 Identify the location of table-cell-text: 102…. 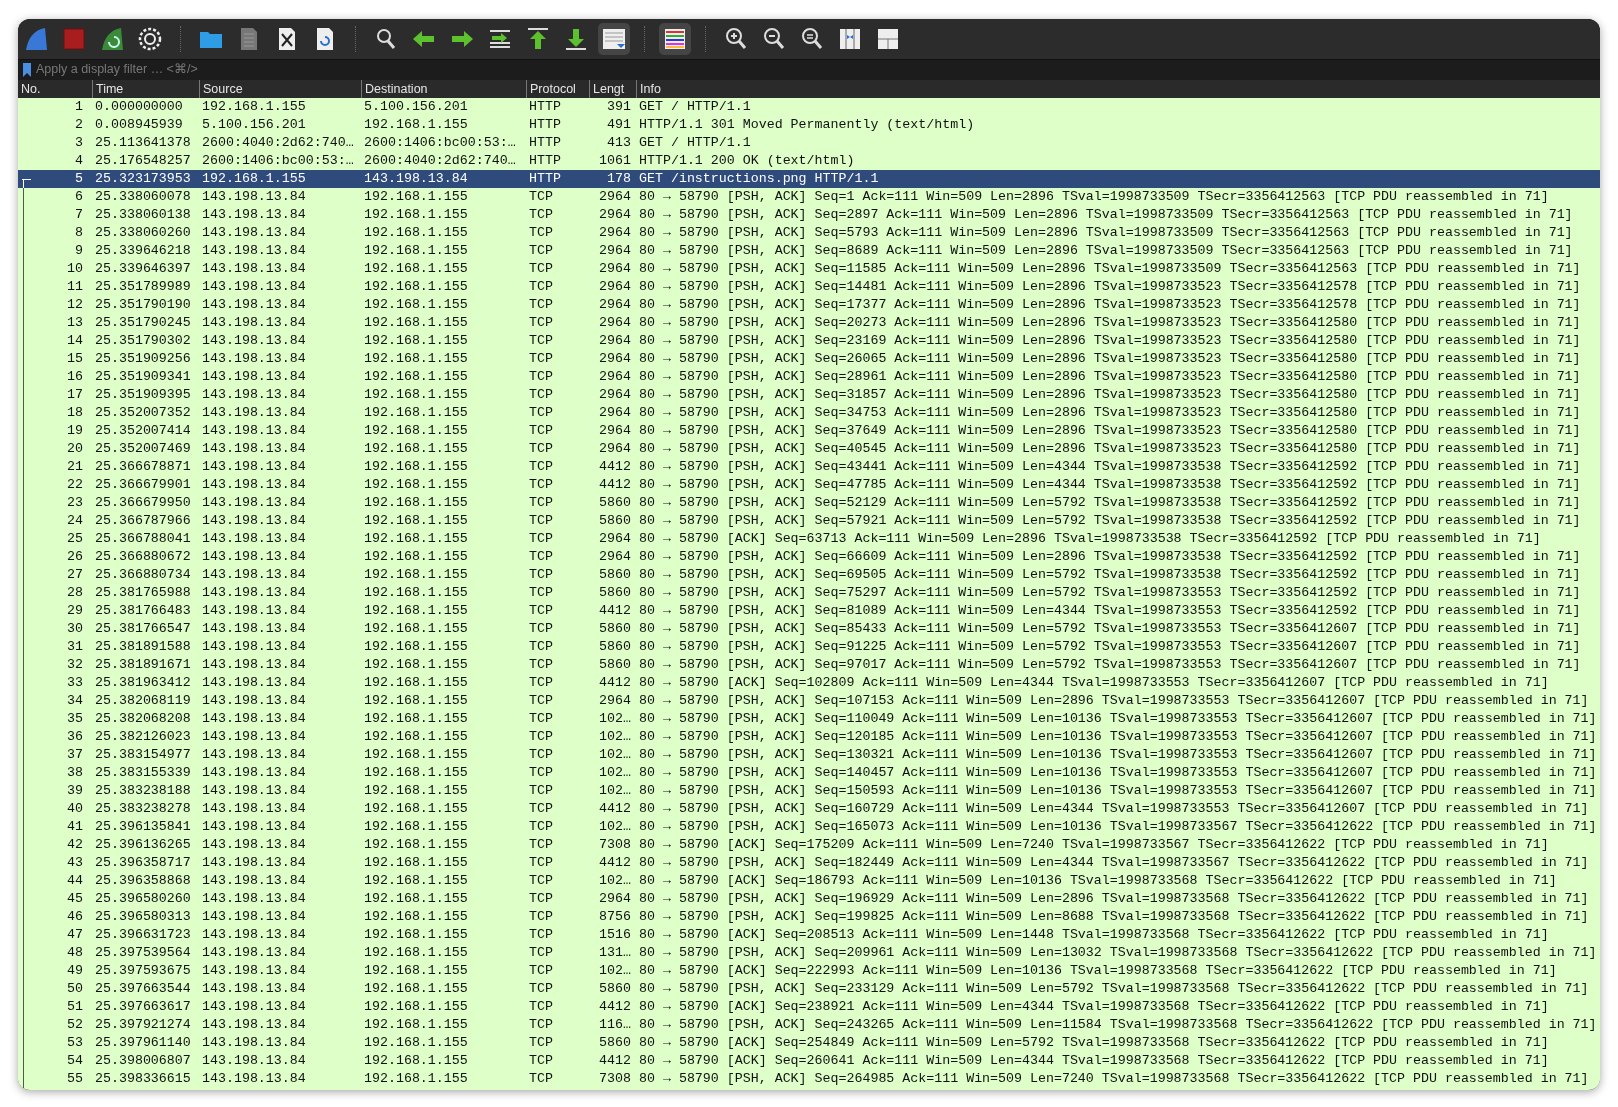
(615, 791).